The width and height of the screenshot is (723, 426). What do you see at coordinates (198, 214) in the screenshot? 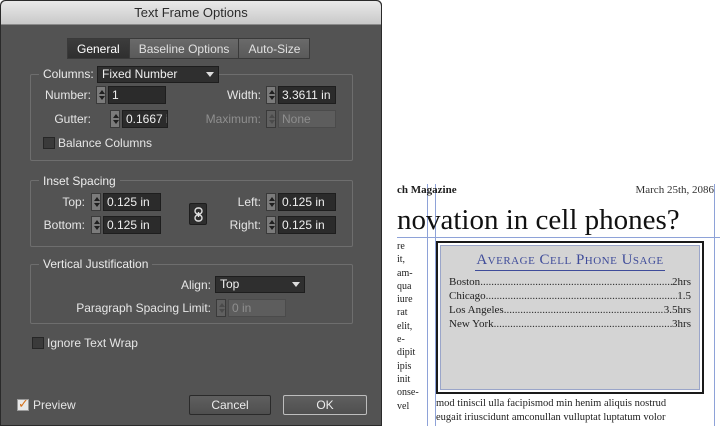
I see `chain-link-icon` at bounding box center [198, 214].